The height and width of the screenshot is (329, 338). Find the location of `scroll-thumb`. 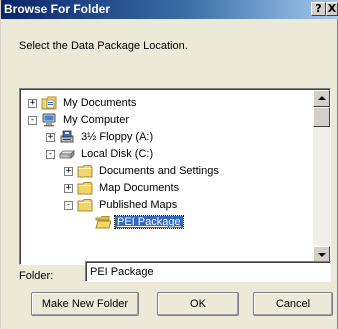

scroll-thumb is located at coordinates (321, 117).